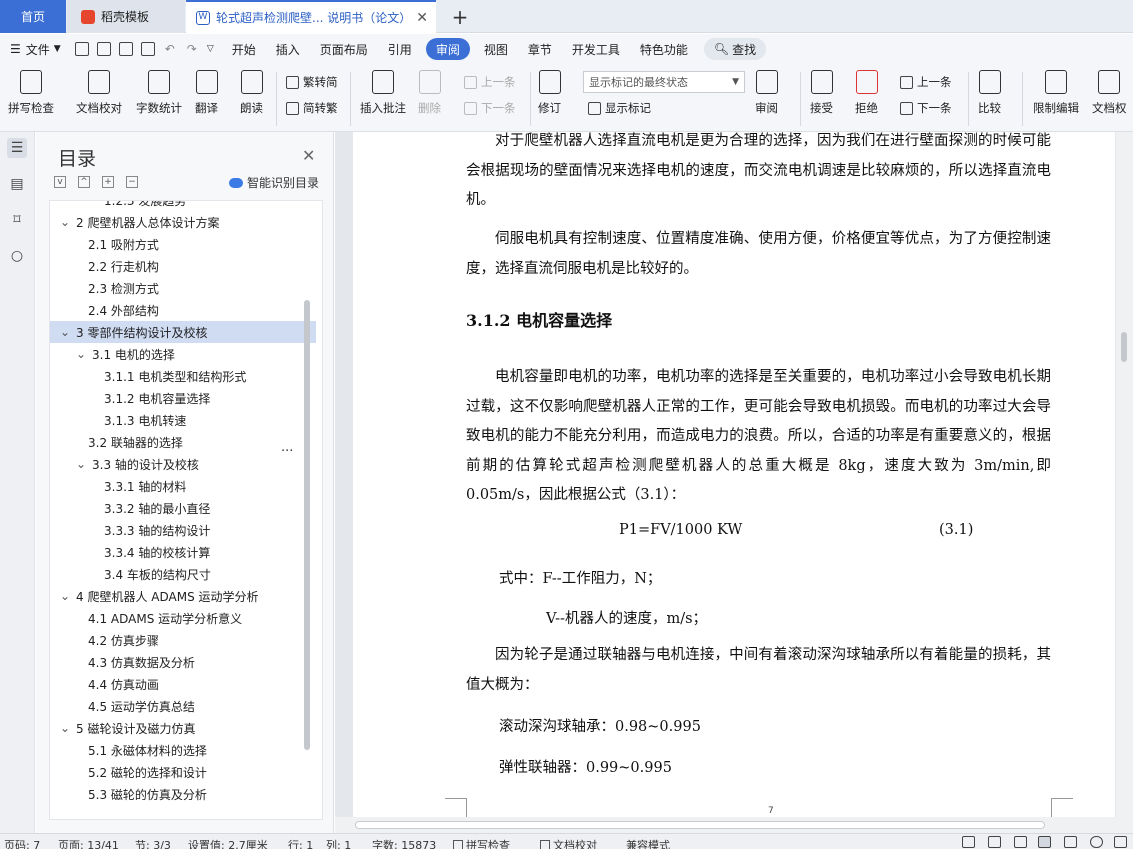 The width and height of the screenshot is (1133, 849). Describe the element at coordinates (1056, 93) in the screenshot. I see `restrict-editing-button: 限制编辑` at that location.